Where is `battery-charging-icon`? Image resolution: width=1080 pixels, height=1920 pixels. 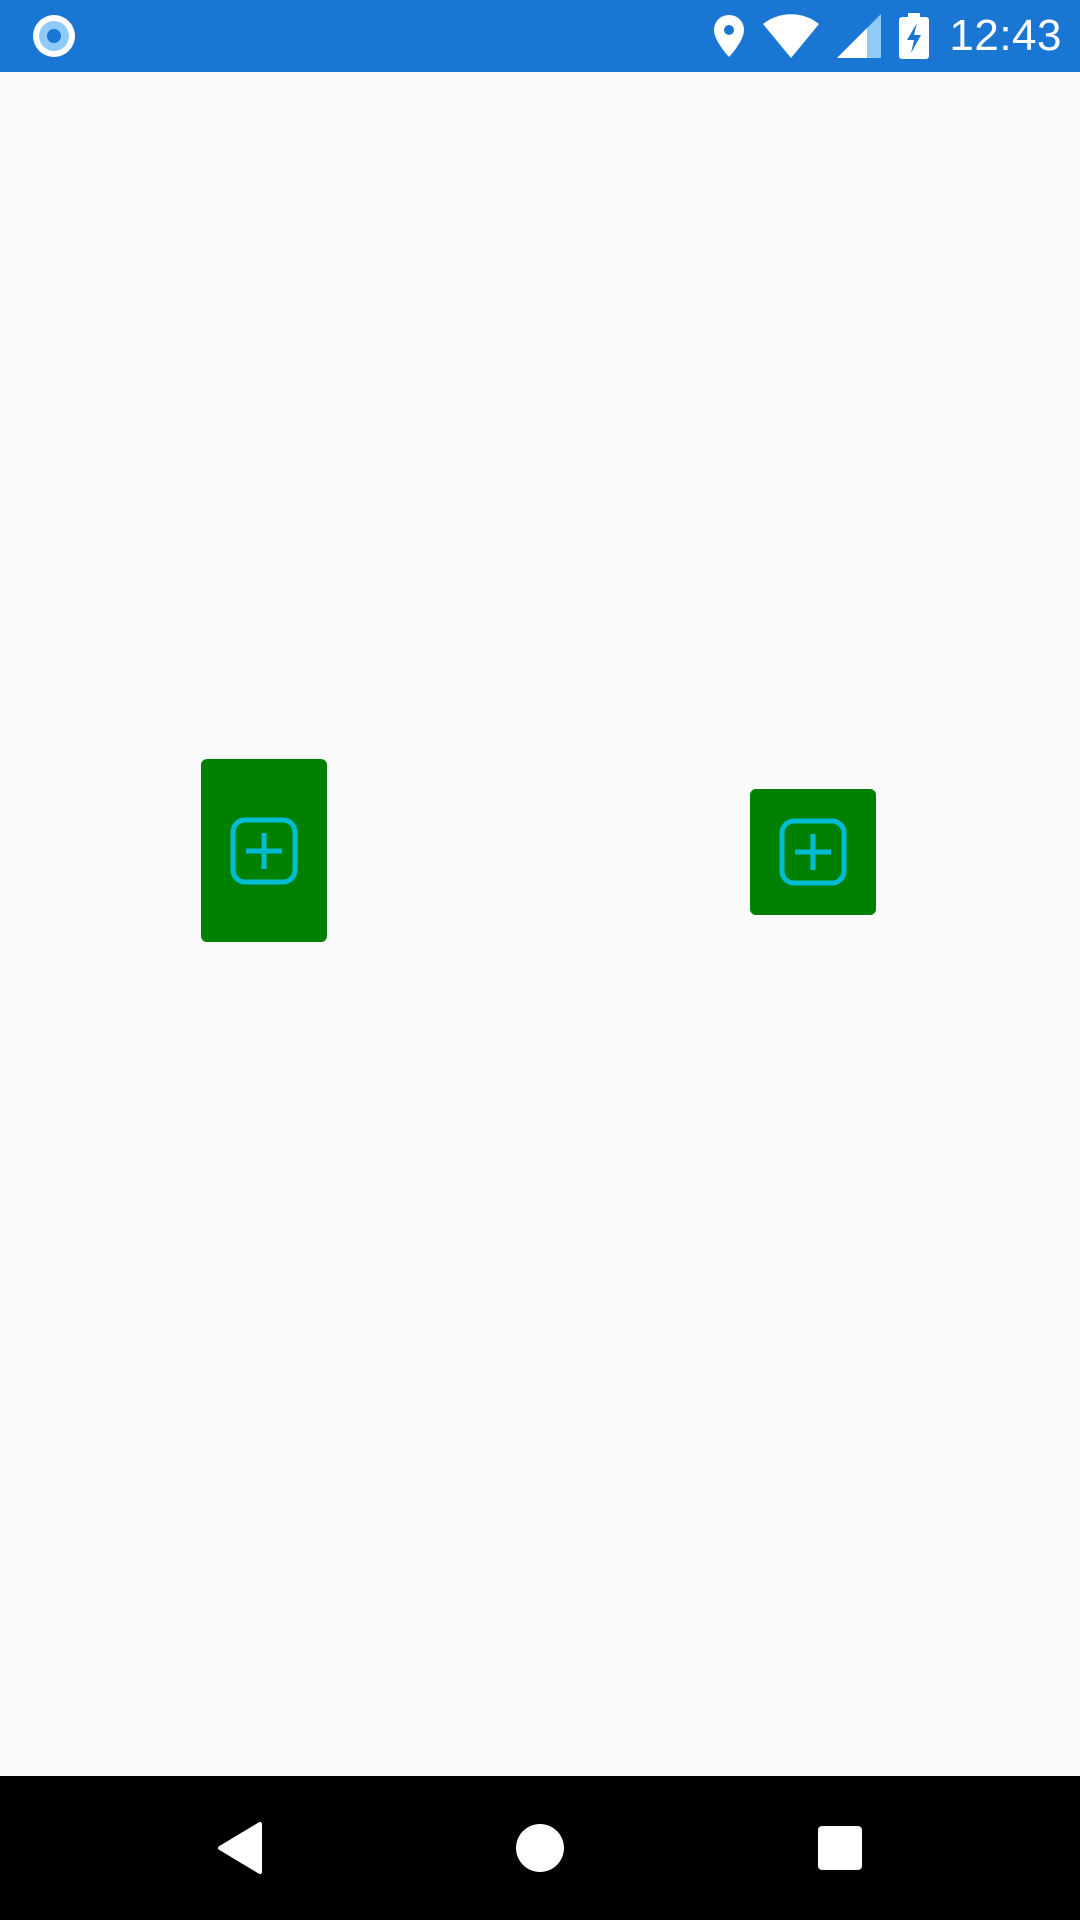
battery-charging-icon is located at coordinates (914, 36).